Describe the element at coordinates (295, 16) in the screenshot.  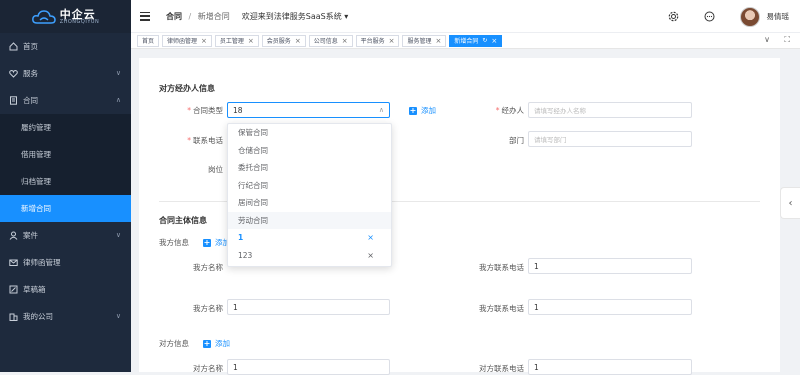
I see `system-selector: 欢迎来到法律服务SaaS系统 ▾` at that location.